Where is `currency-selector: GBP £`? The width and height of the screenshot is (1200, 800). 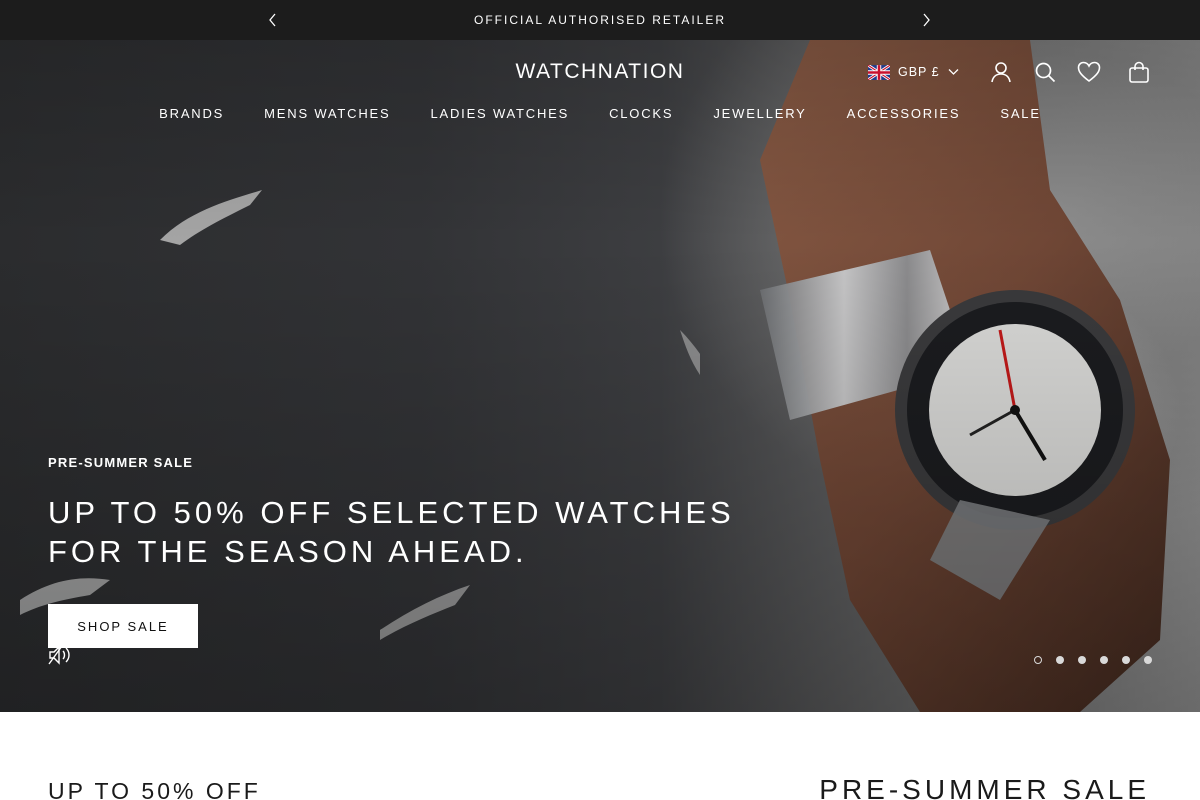 currency-selector: GBP £ is located at coordinates (913, 72).